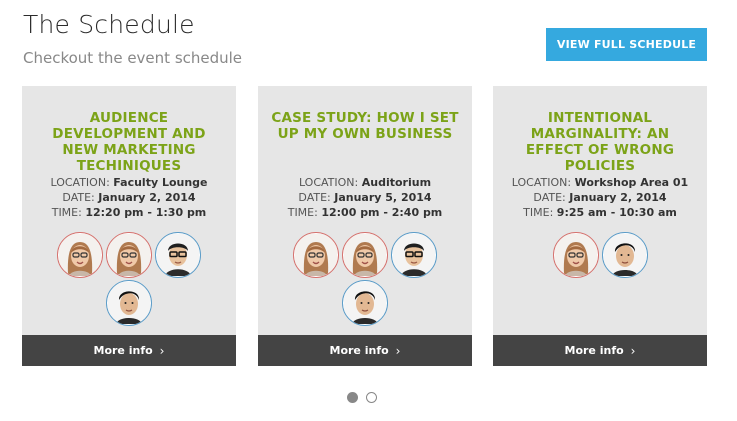  What do you see at coordinates (146, 212) in the screenshot?
I see `event-time: 12:20 pm - 1:30 pm` at bounding box center [146, 212].